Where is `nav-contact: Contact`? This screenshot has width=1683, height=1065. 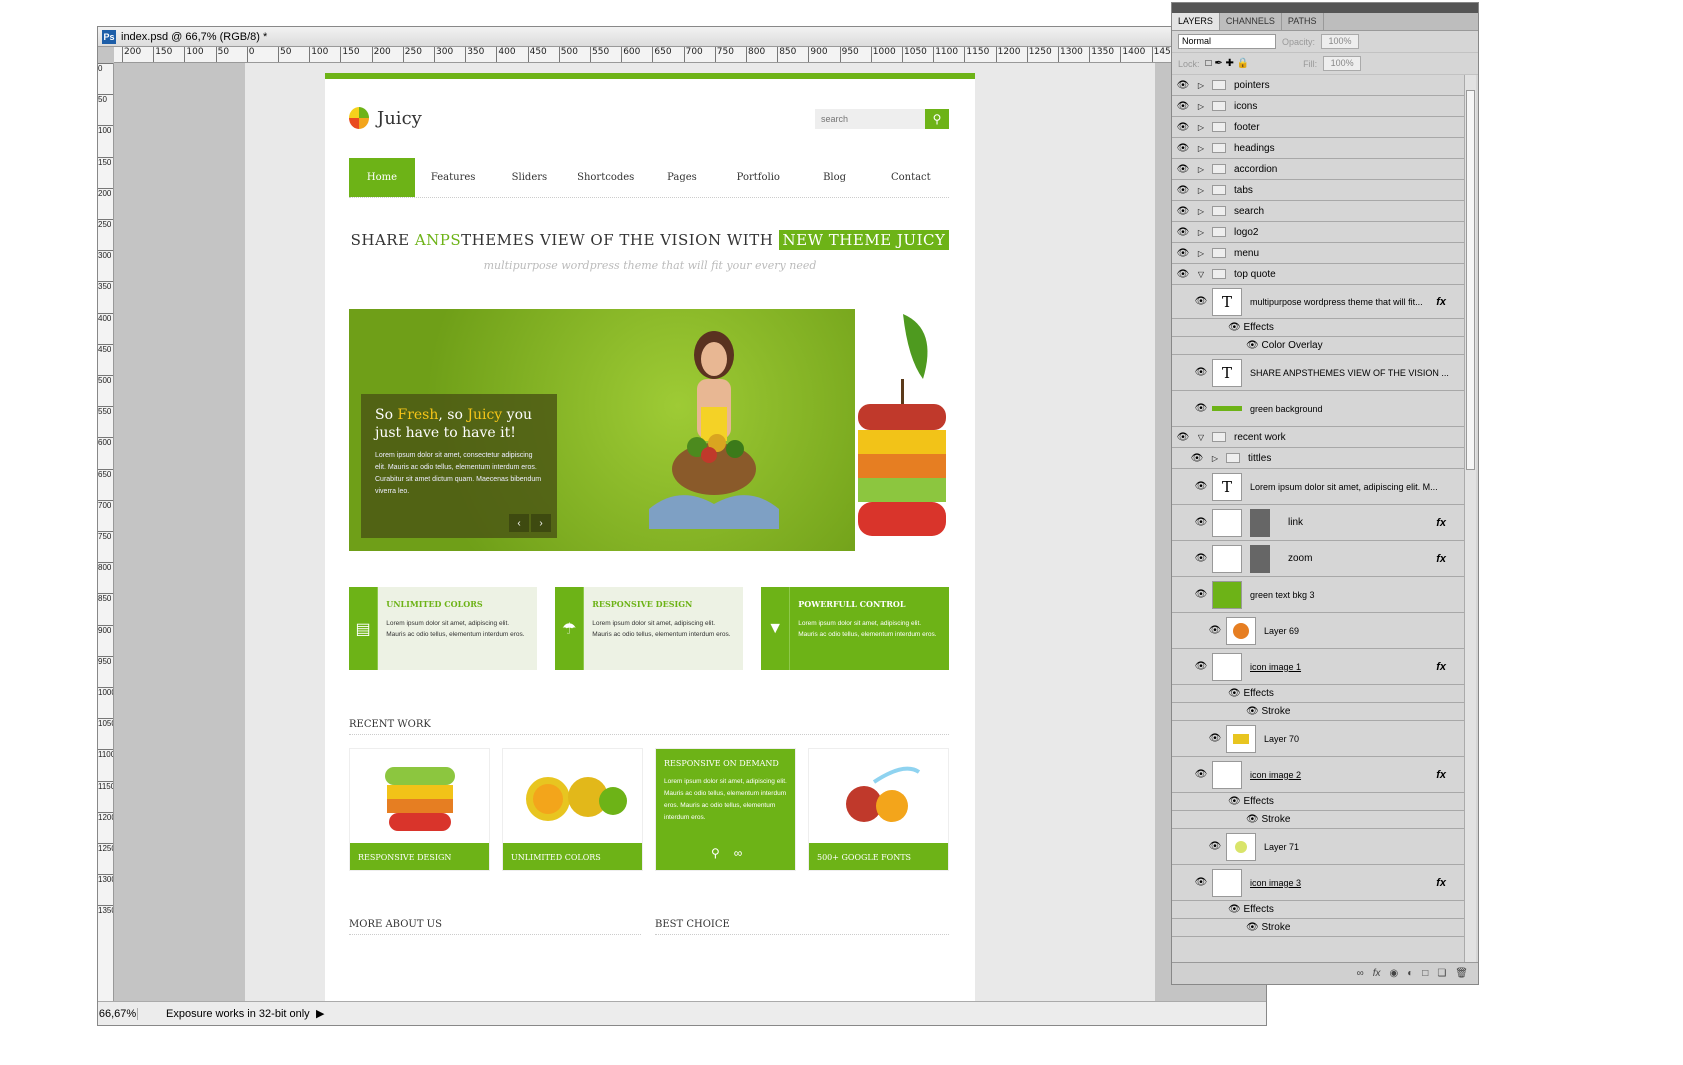 nav-contact: Contact is located at coordinates (911, 177).